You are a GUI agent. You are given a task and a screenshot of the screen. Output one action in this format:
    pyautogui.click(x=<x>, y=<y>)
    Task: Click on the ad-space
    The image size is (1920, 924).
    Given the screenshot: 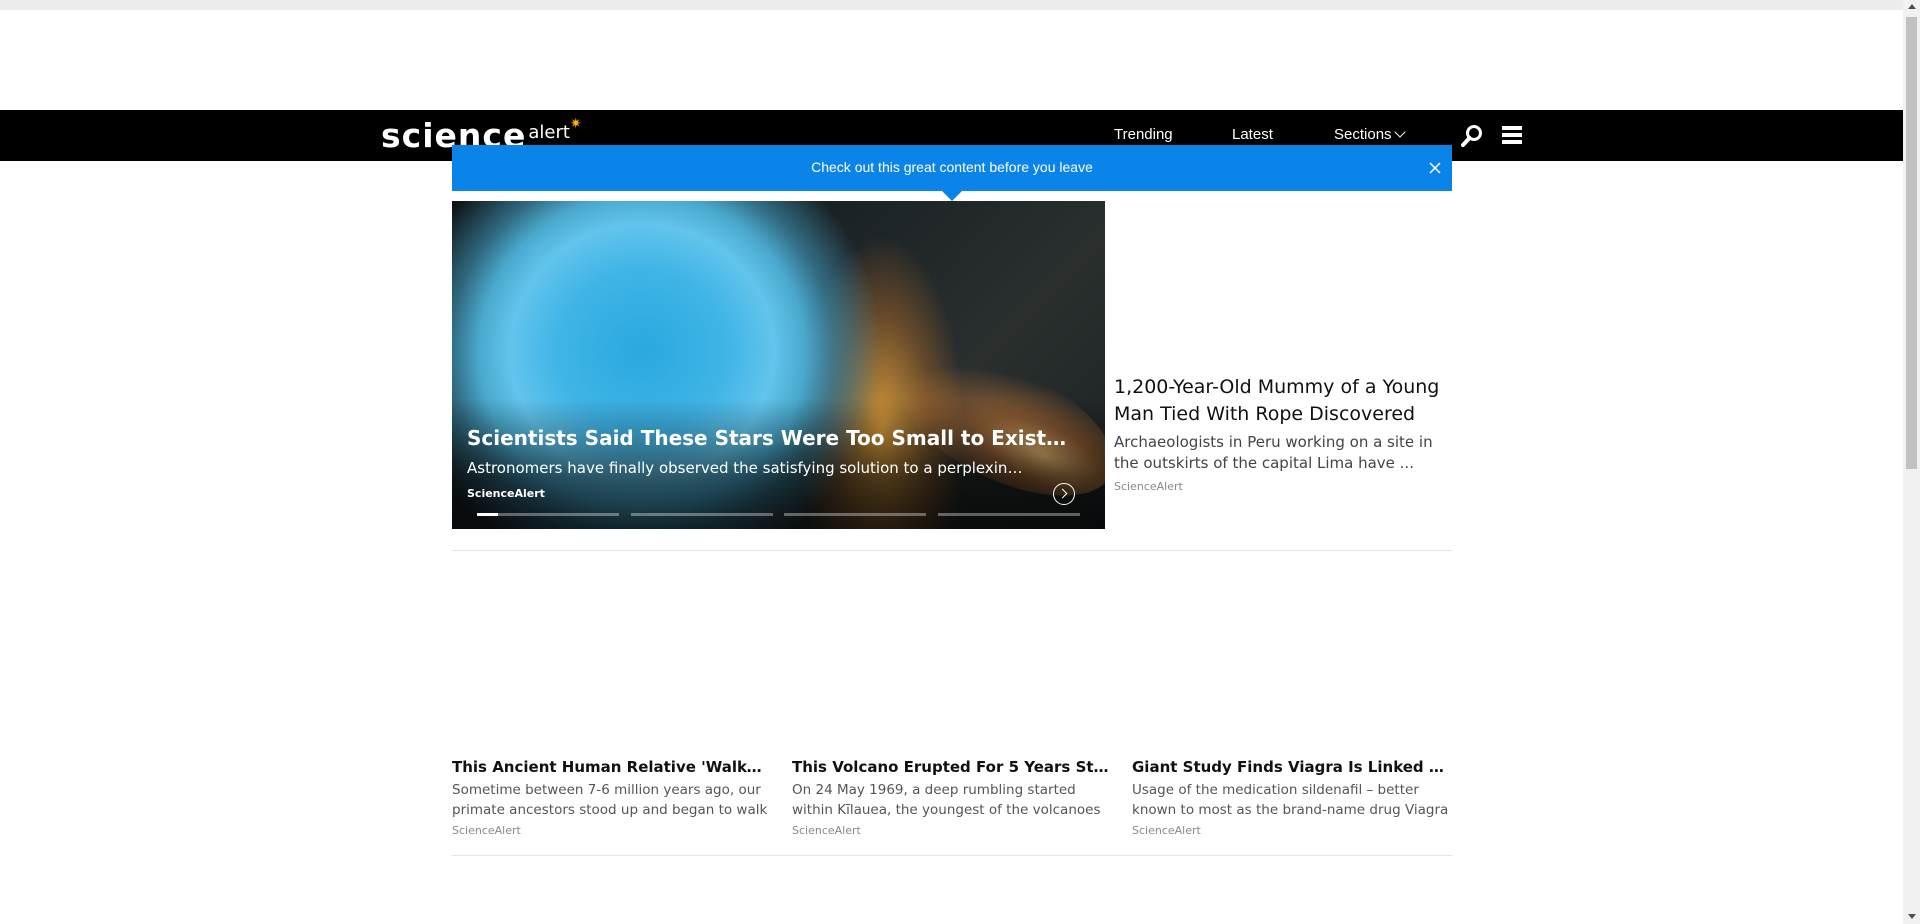 What is the action you would take?
    pyautogui.click(x=951, y=60)
    